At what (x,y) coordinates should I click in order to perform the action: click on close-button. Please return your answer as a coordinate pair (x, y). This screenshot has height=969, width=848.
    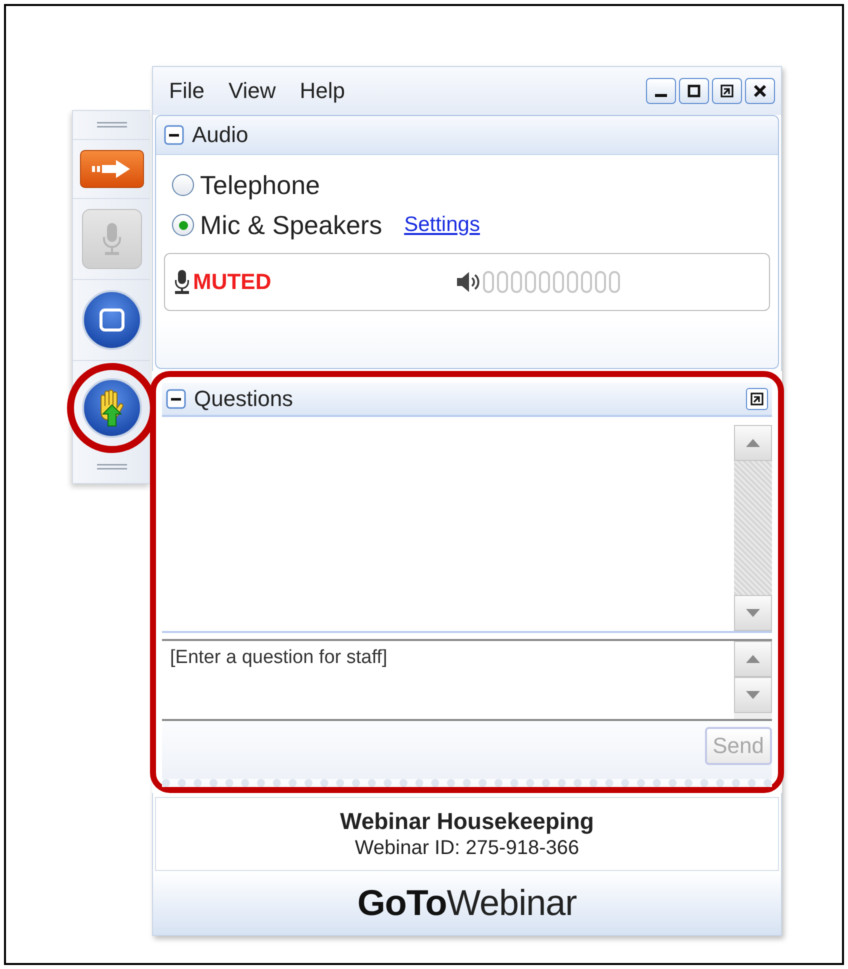
    Looking at the image, I should click on (760, 91).